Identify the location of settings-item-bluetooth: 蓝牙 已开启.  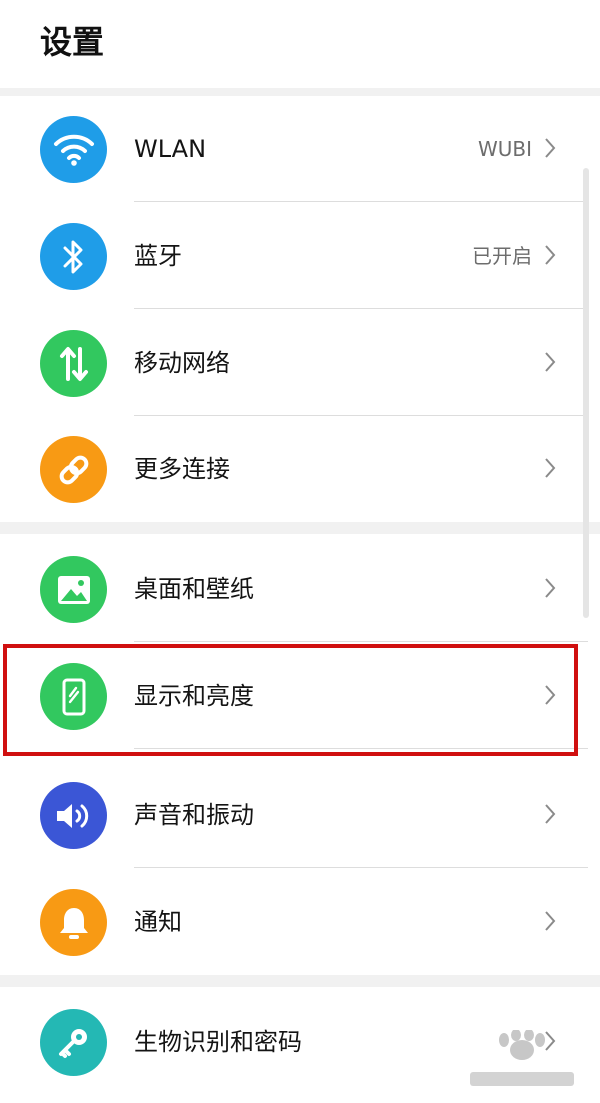
(300, 256).